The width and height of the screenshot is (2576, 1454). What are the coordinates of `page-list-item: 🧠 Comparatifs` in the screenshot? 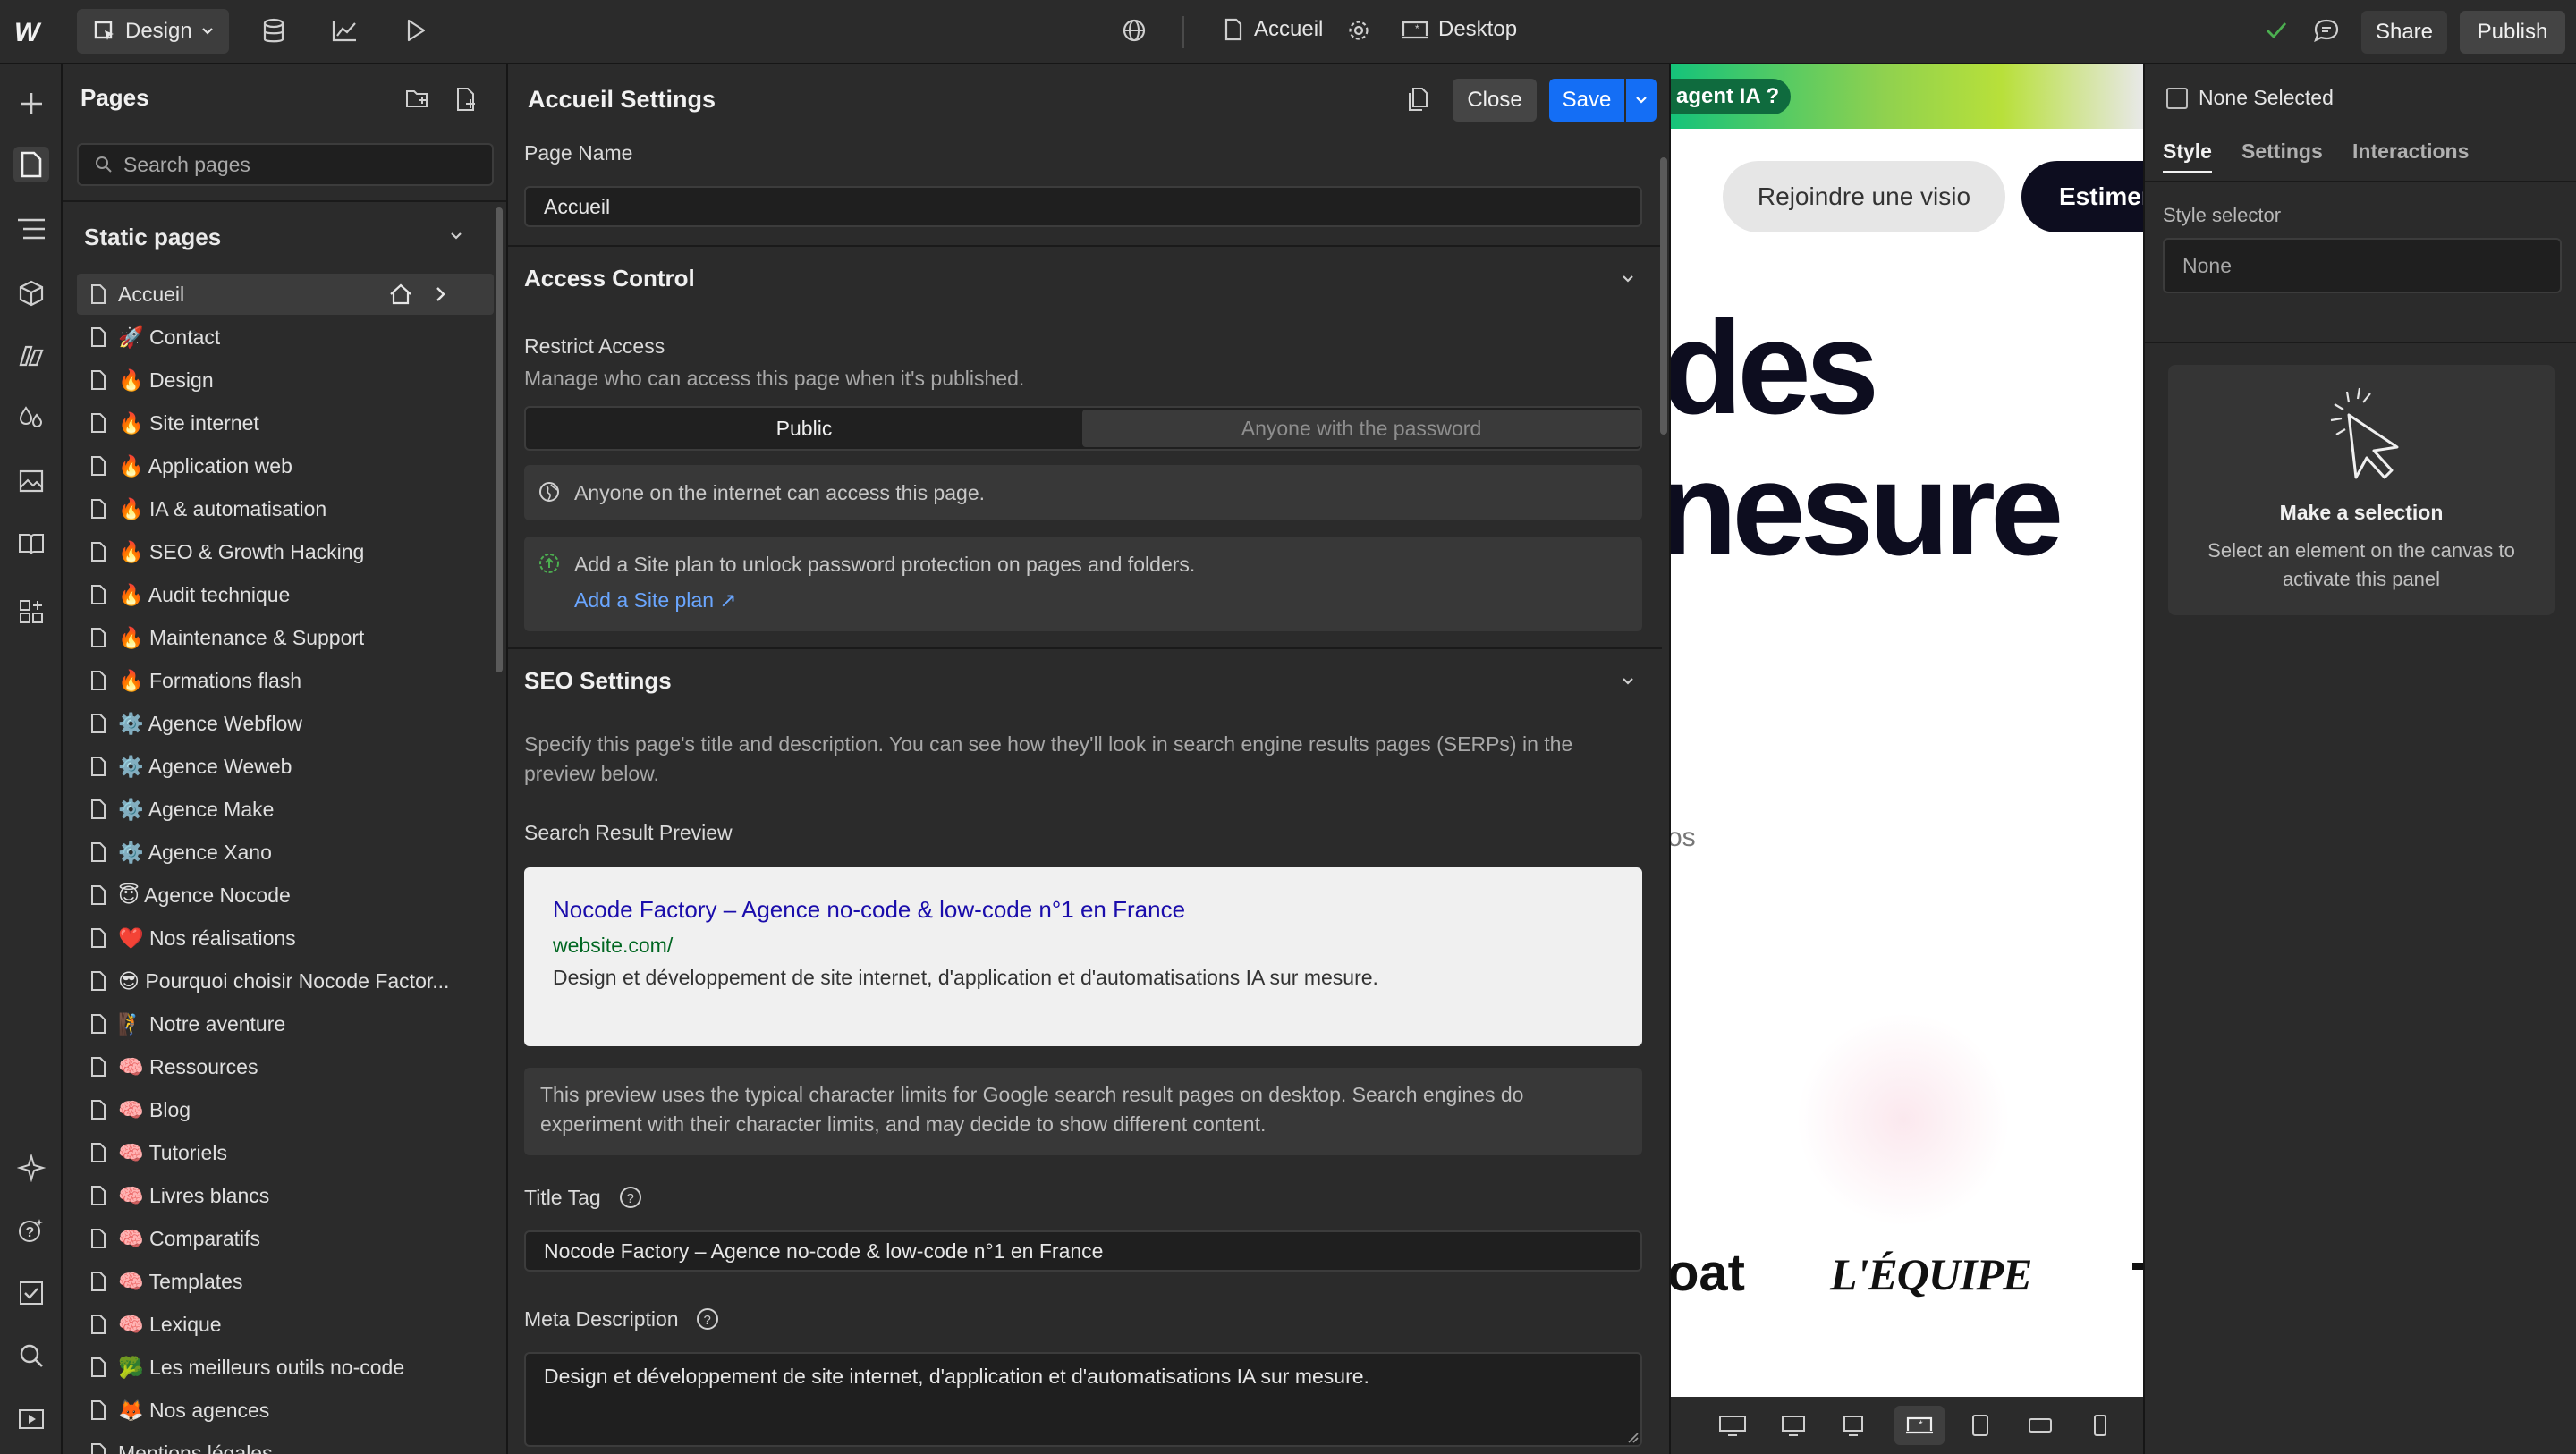 It's located at (285, 1239).